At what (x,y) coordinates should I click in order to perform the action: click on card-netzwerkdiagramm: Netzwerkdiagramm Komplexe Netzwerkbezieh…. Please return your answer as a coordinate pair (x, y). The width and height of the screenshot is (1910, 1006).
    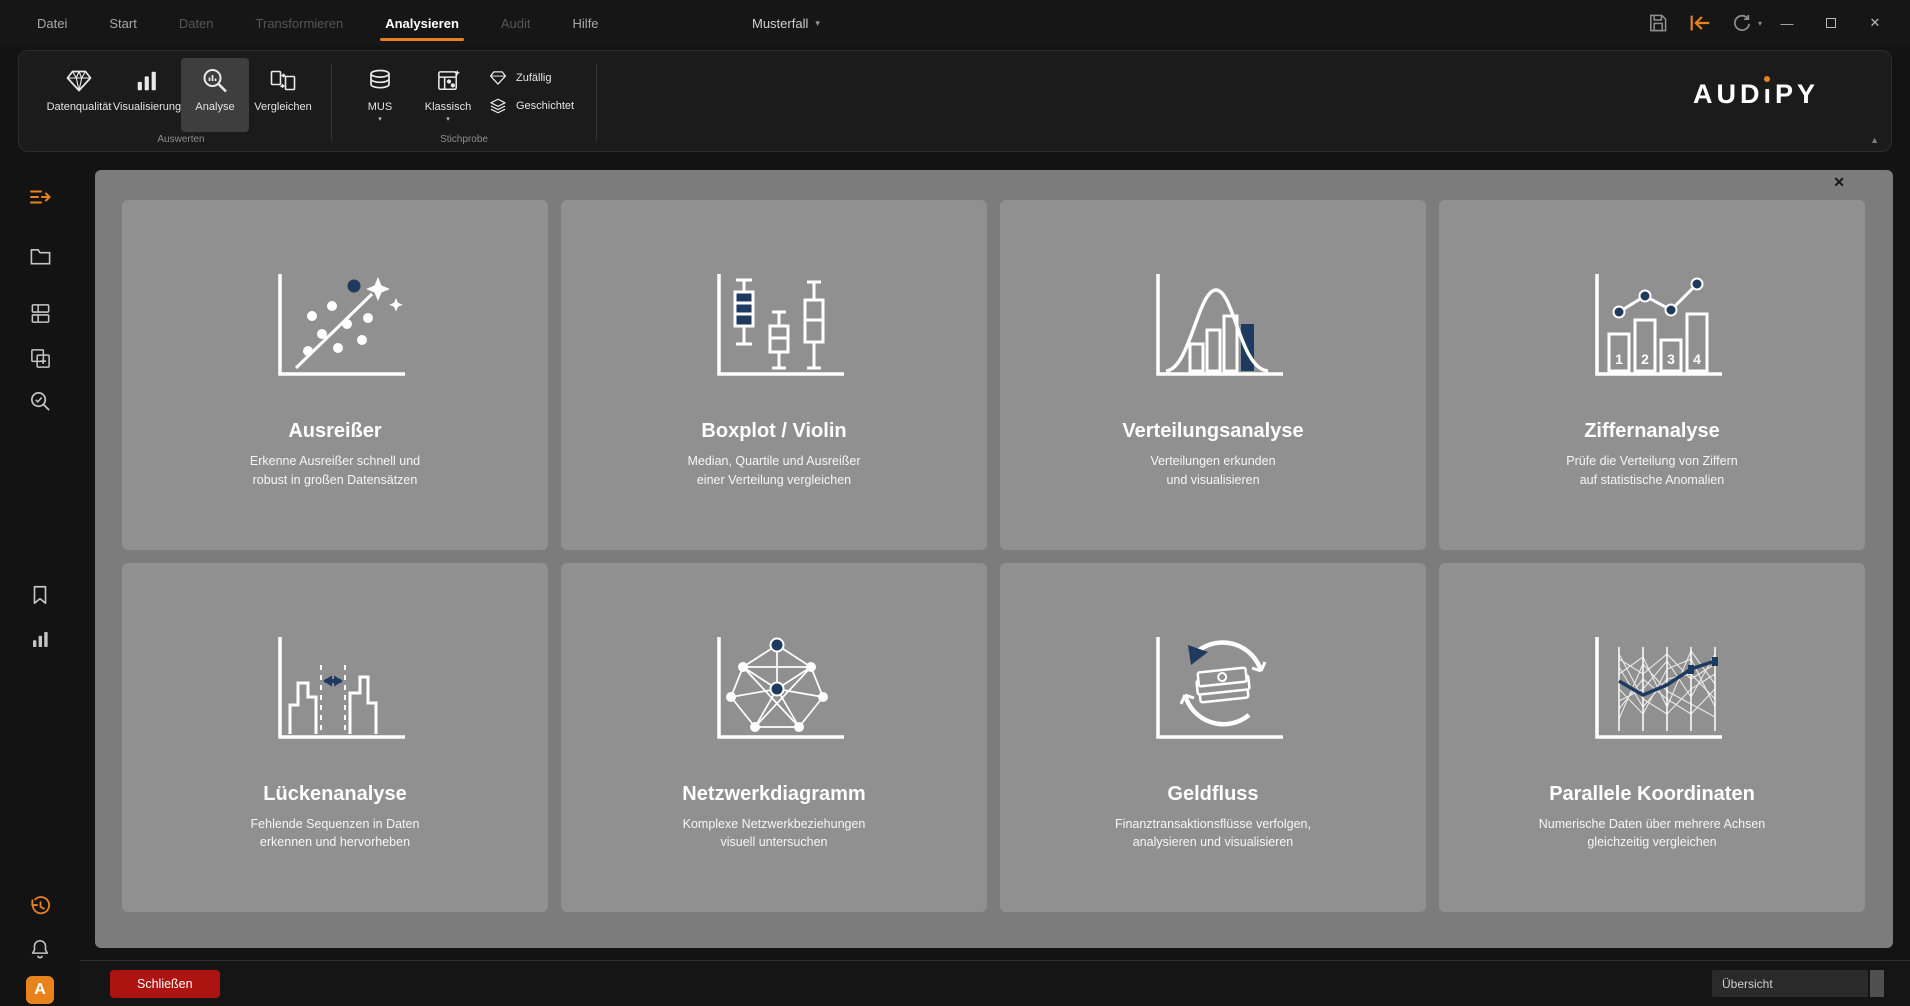
    Looking at the image, I should click on (774, 737).